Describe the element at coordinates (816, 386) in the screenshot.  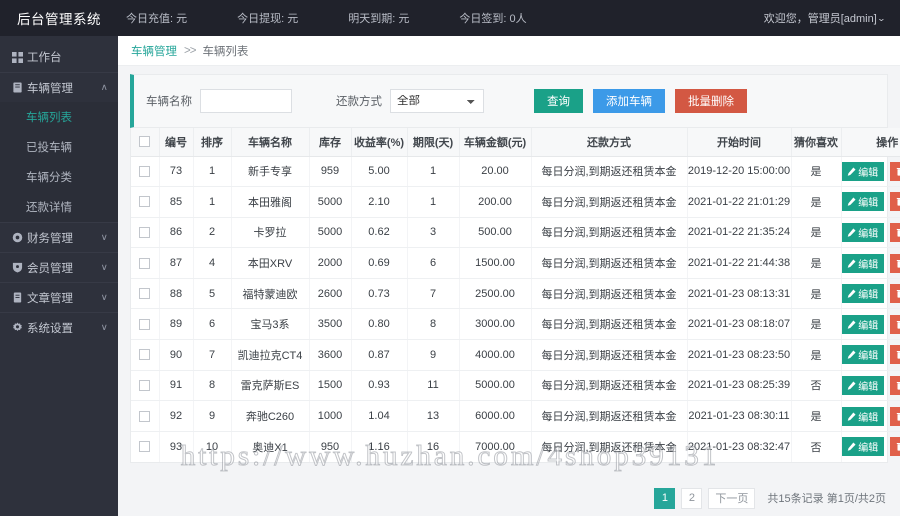
I see `cell-recommended: 否` at that location.